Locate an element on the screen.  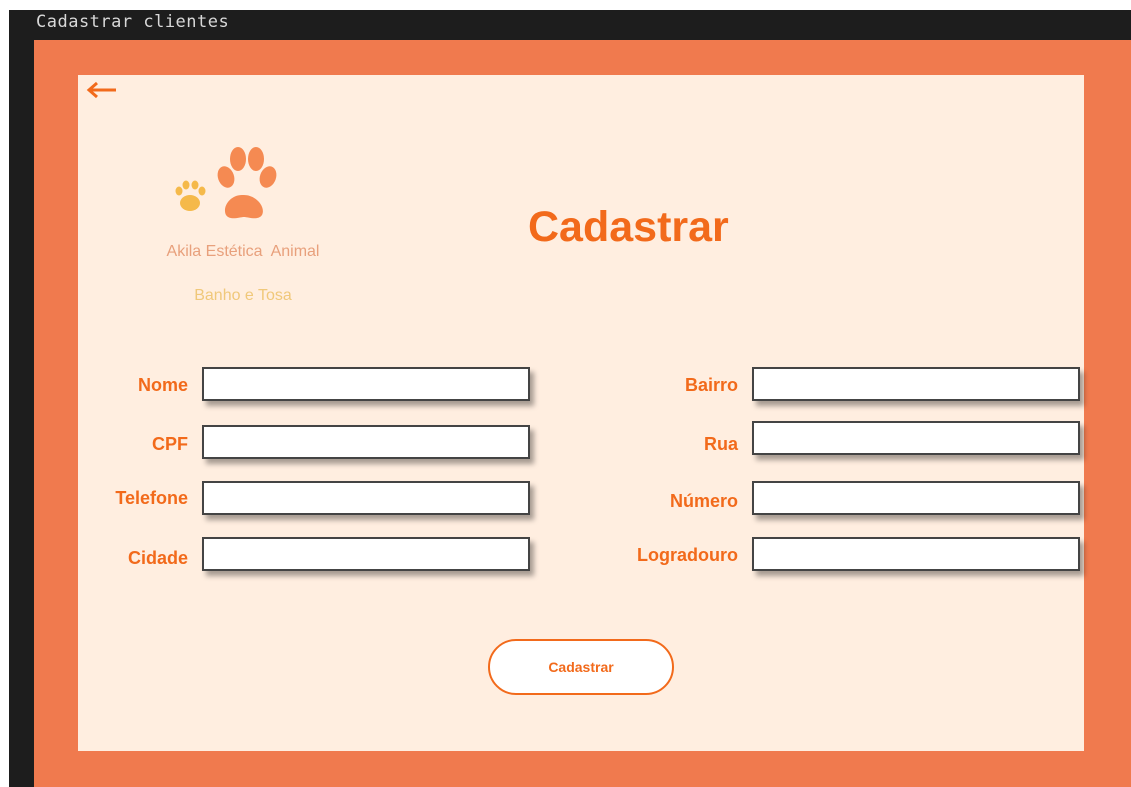
telefone-input is located at coordinates (366, 498).